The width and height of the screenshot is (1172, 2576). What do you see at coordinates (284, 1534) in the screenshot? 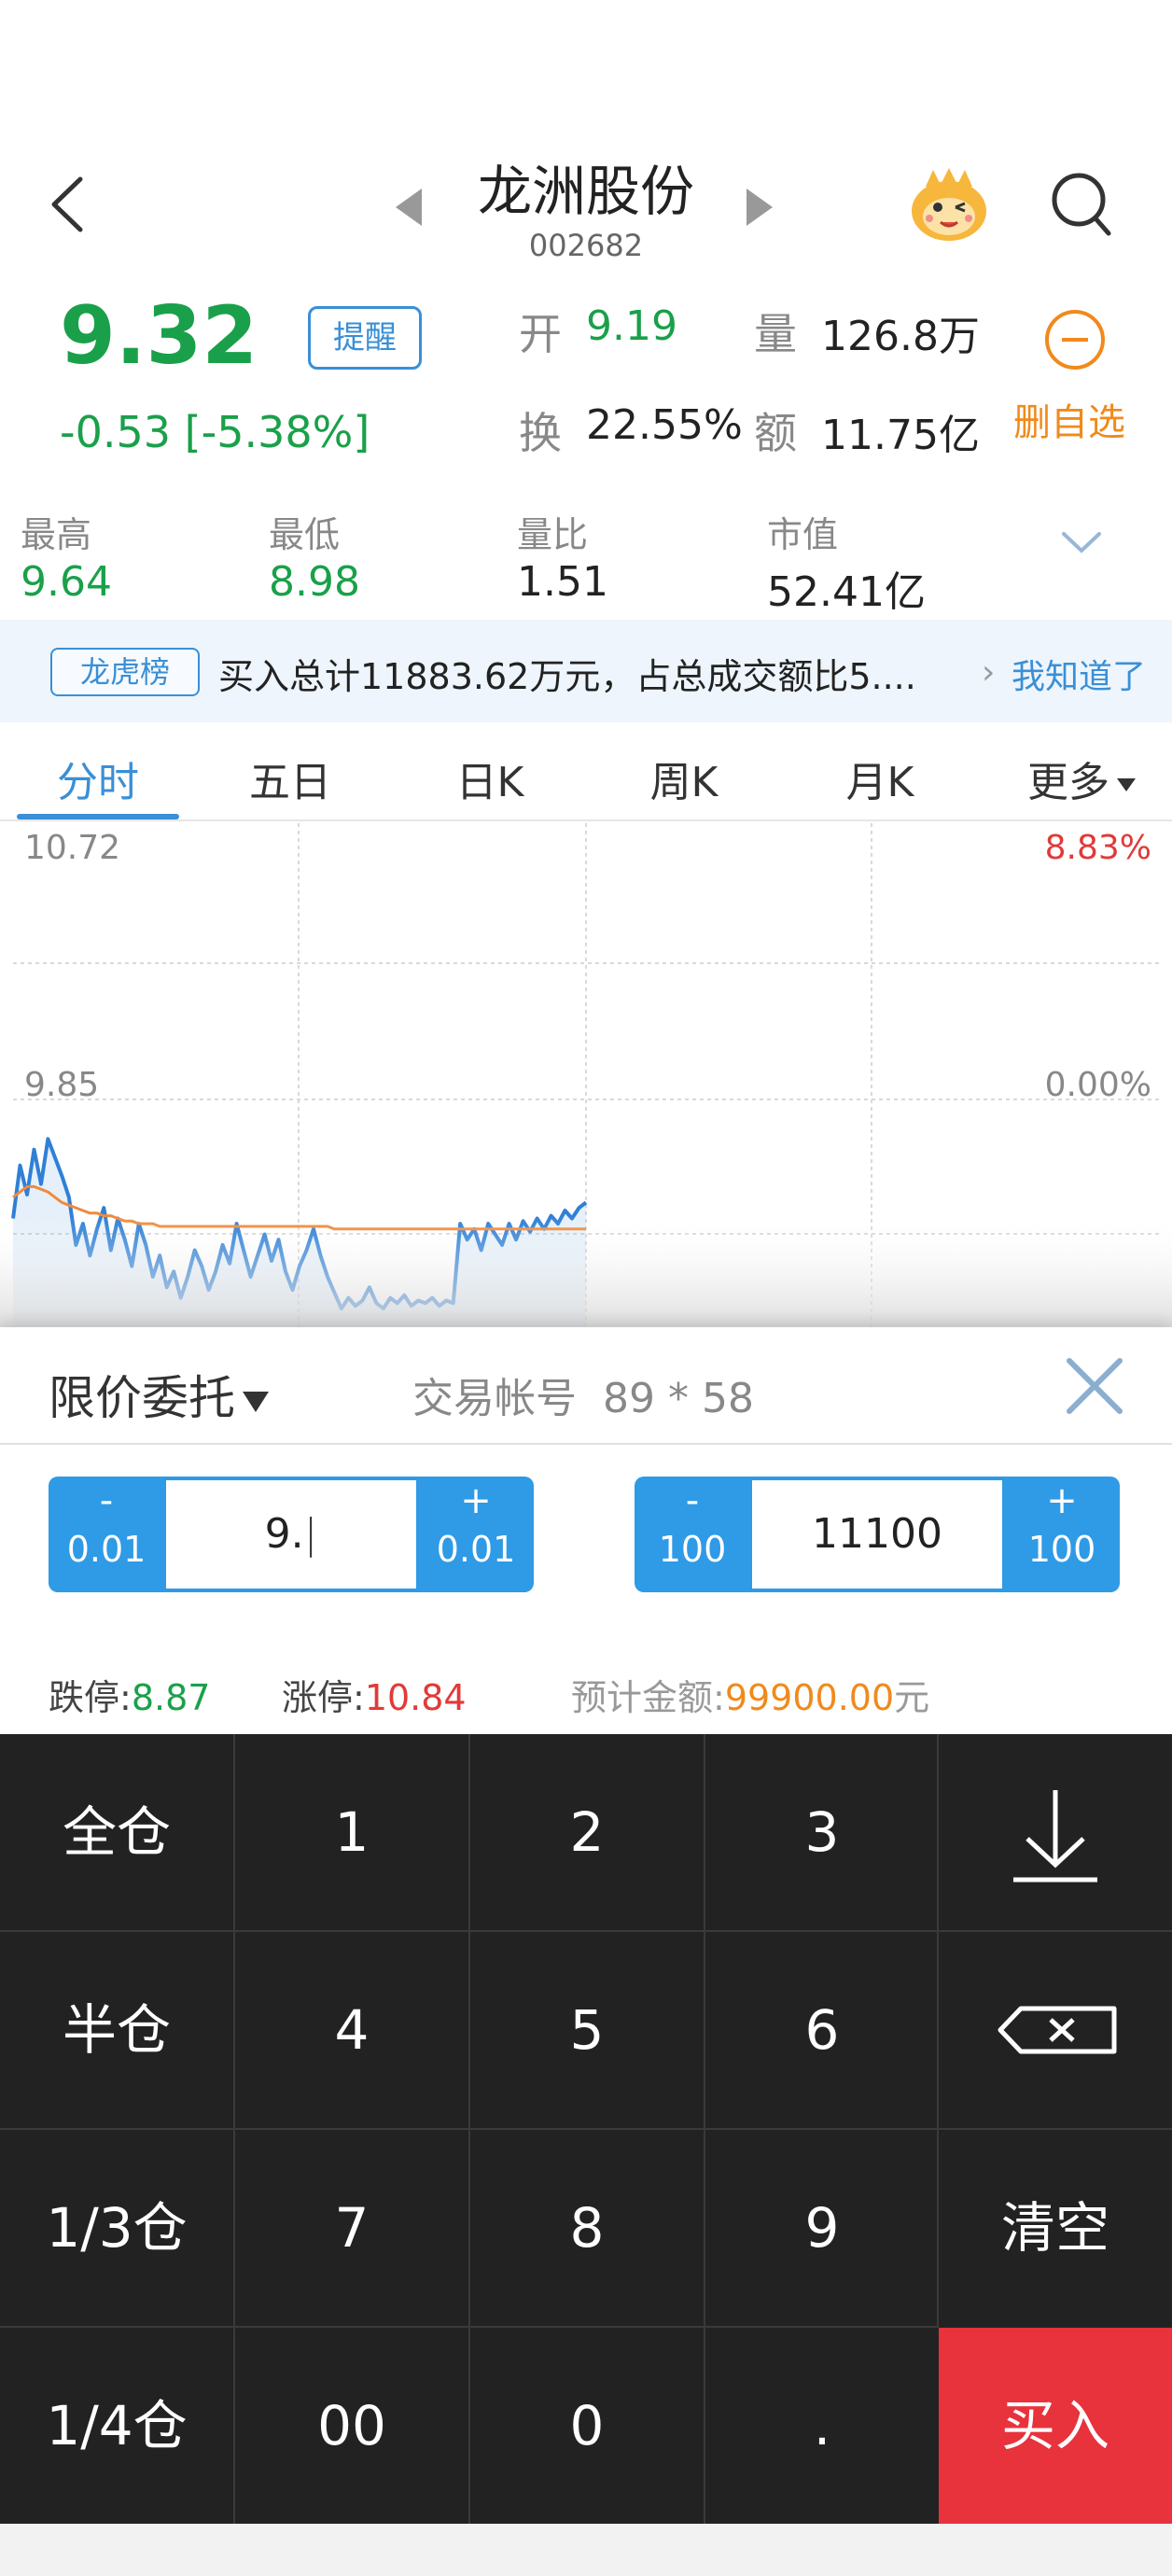
I see `price-input-value: 9.` at bounding box center [284, 1534].